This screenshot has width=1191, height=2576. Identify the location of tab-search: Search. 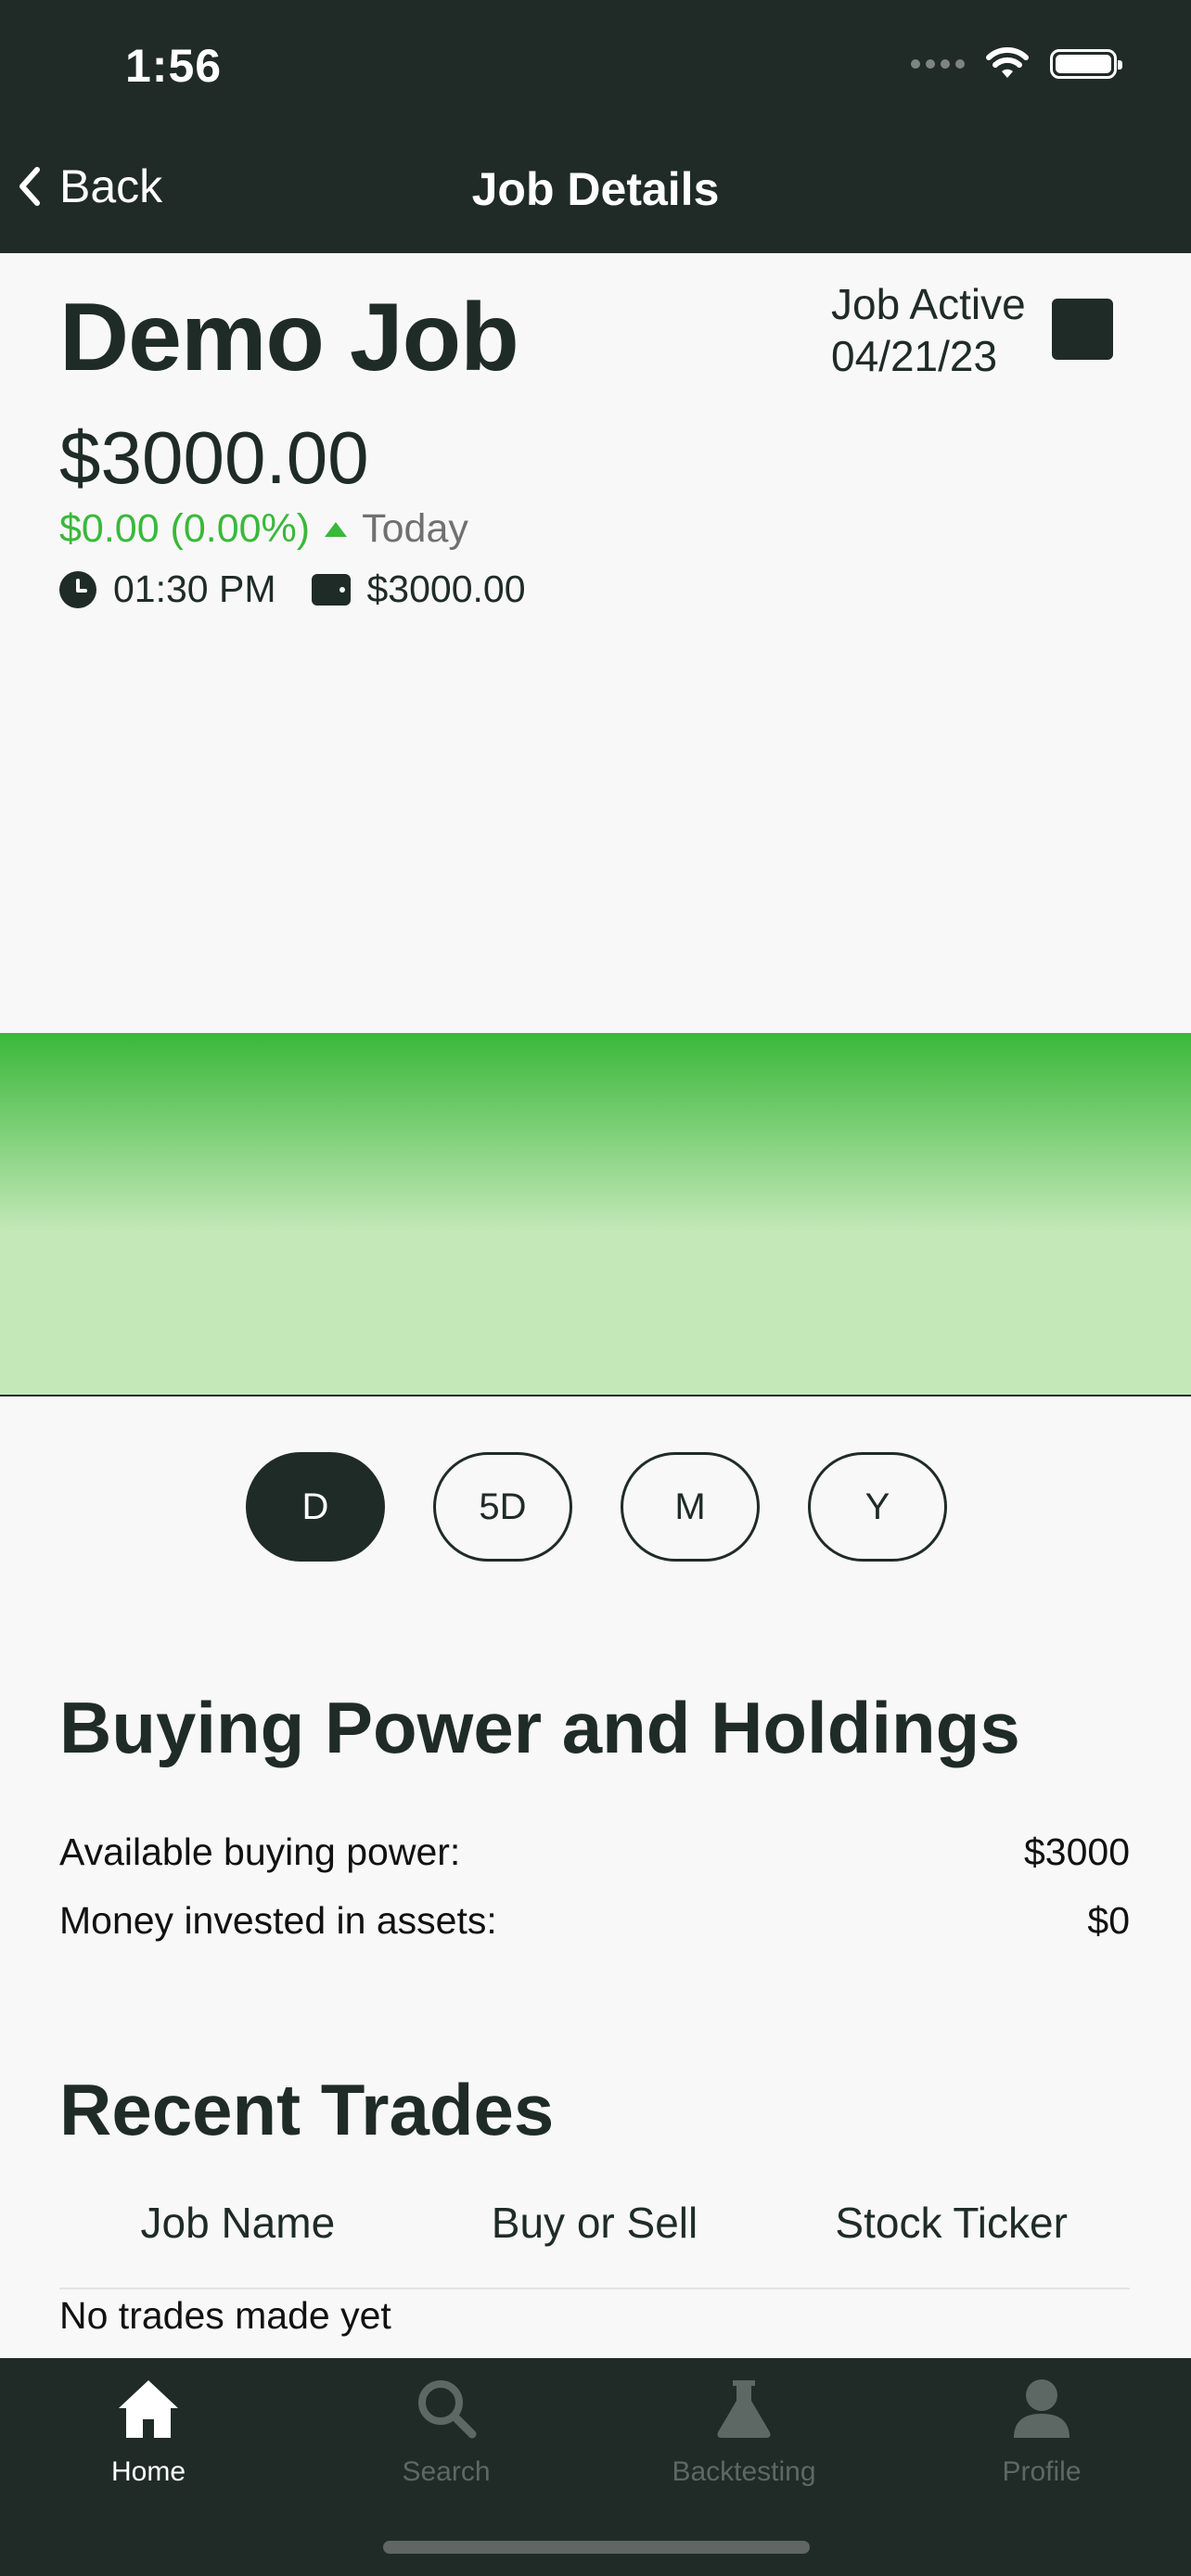
(446, 2433).